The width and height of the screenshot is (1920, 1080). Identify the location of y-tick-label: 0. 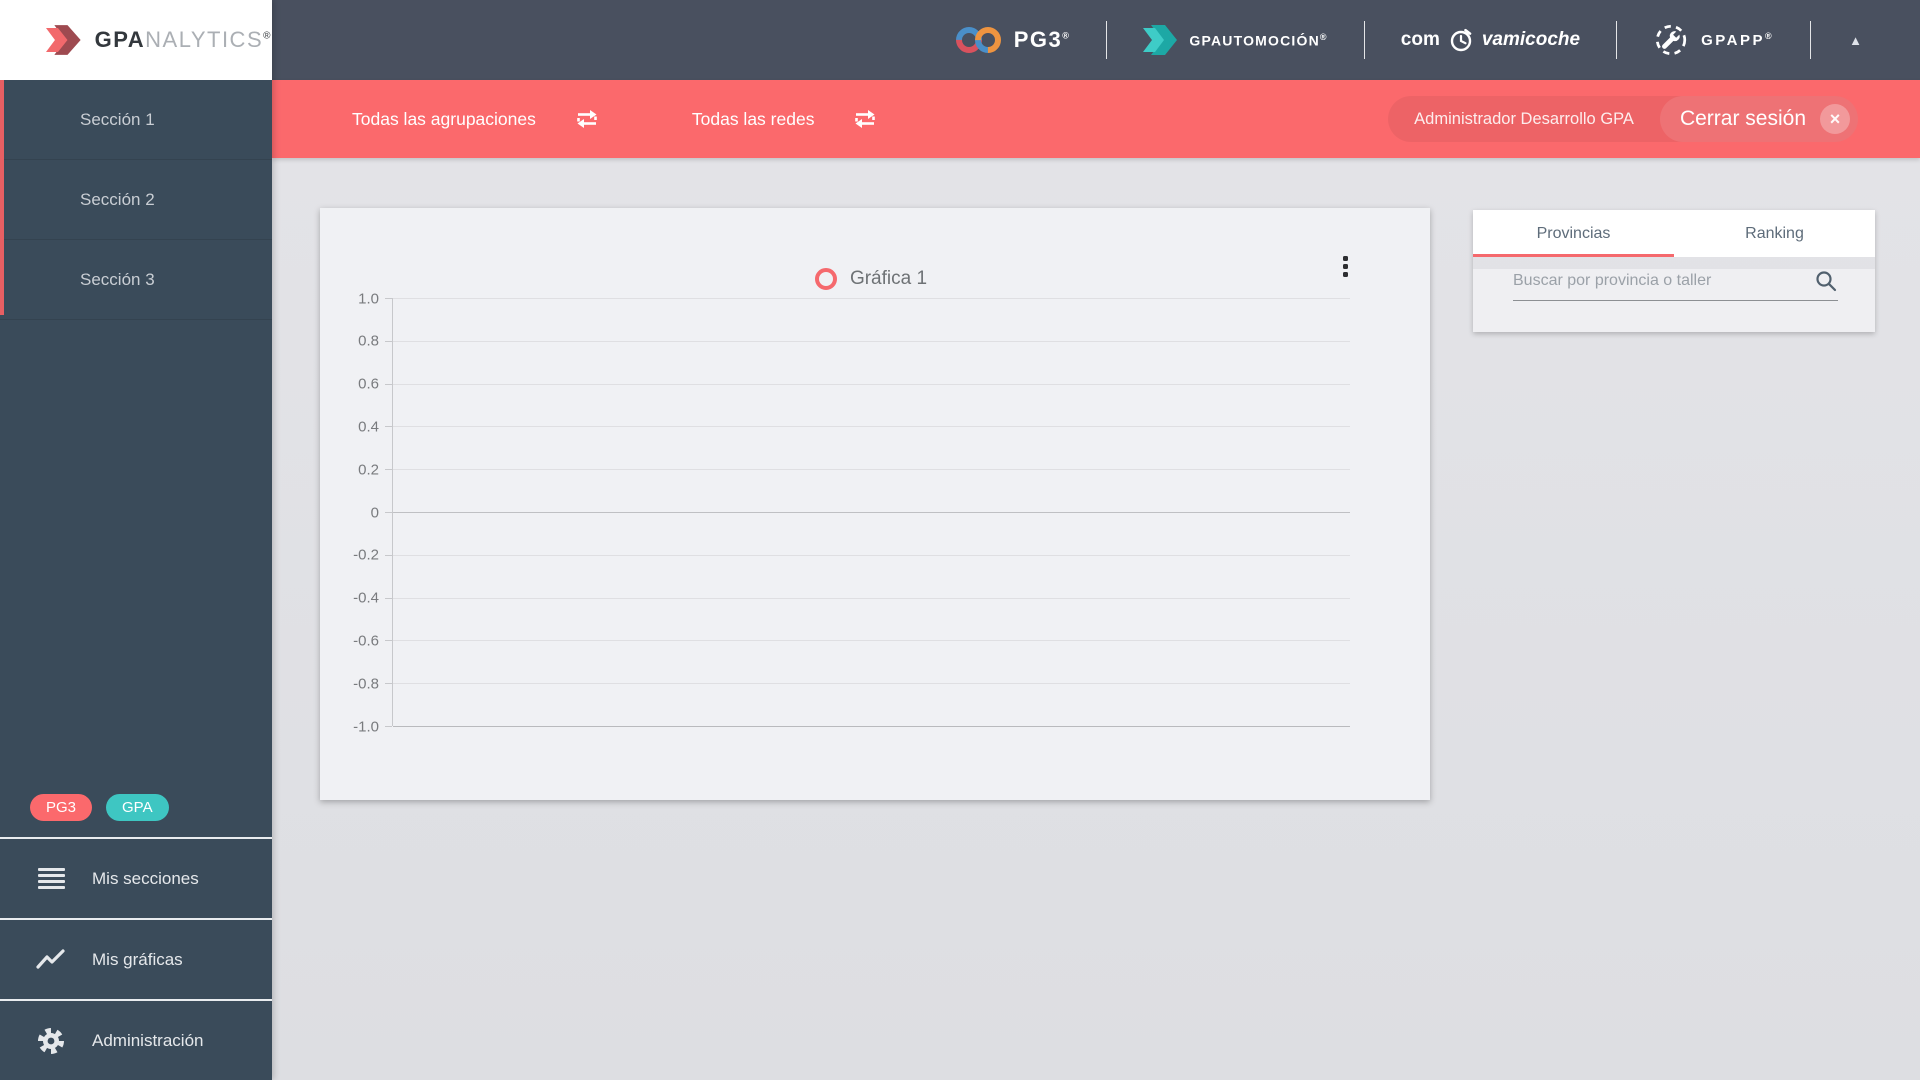
(374, 512).